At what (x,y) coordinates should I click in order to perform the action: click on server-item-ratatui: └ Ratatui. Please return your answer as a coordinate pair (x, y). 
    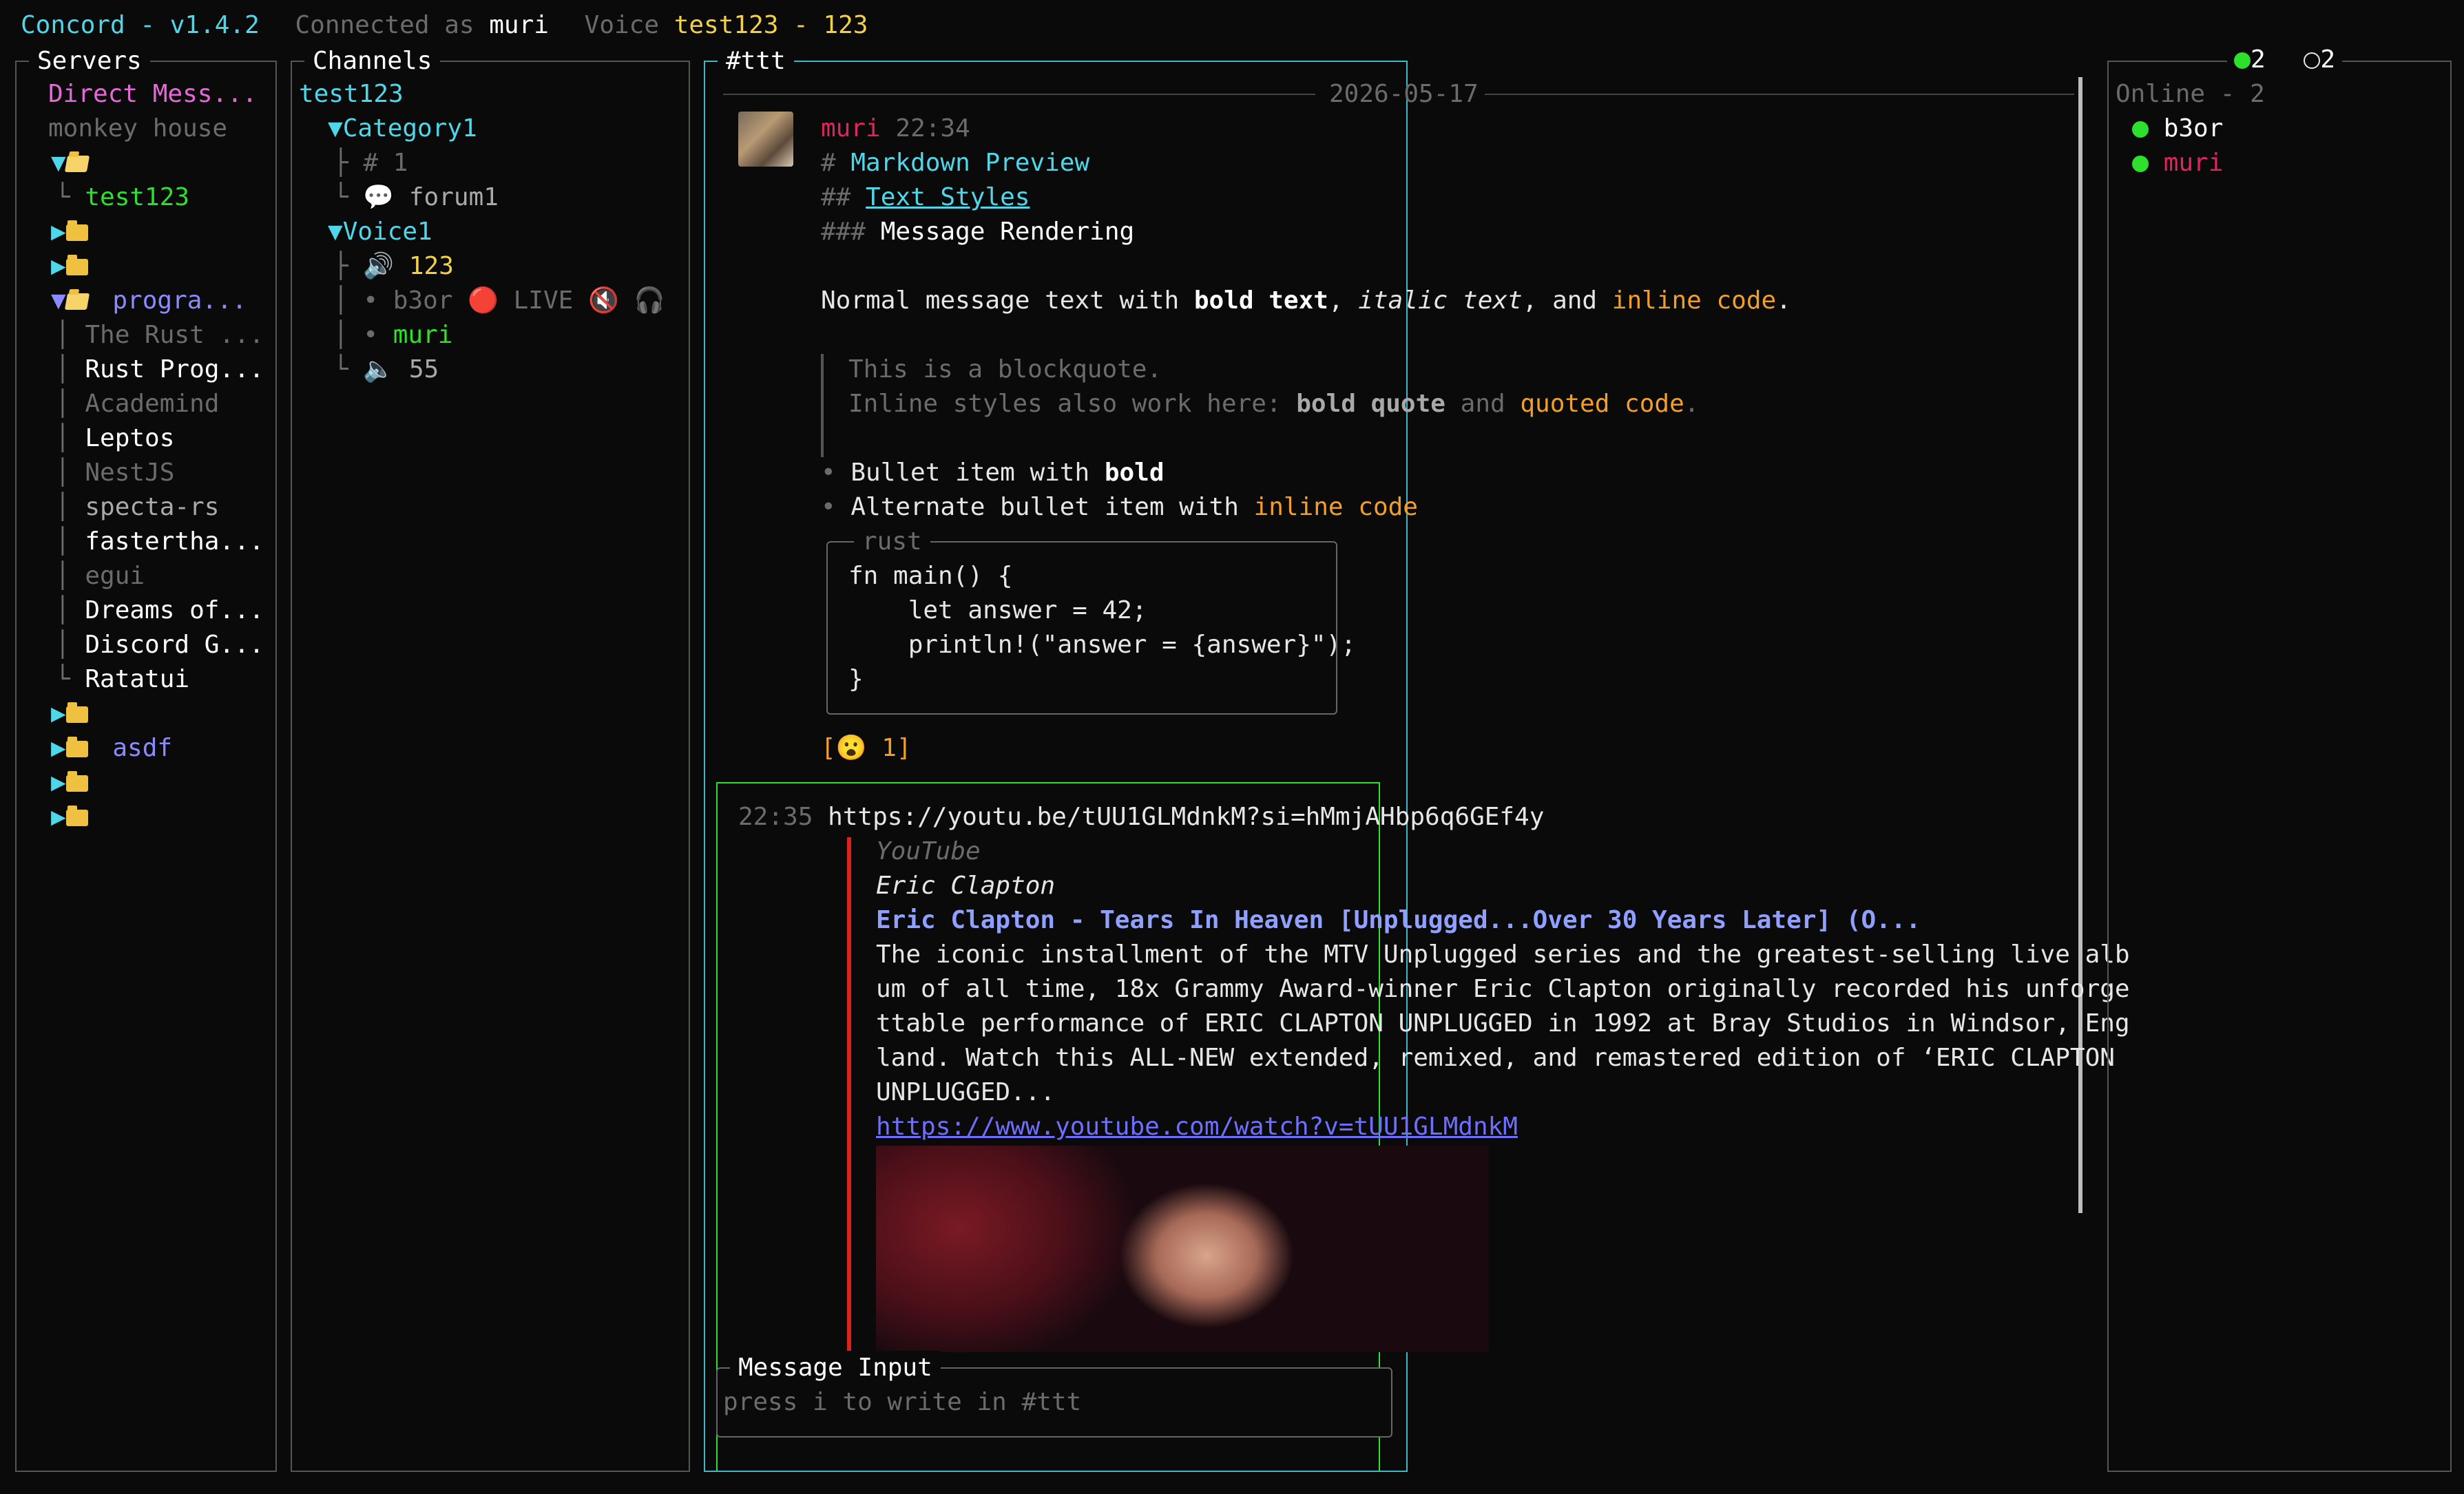
    Looking at the image, I should click on (122, 679).